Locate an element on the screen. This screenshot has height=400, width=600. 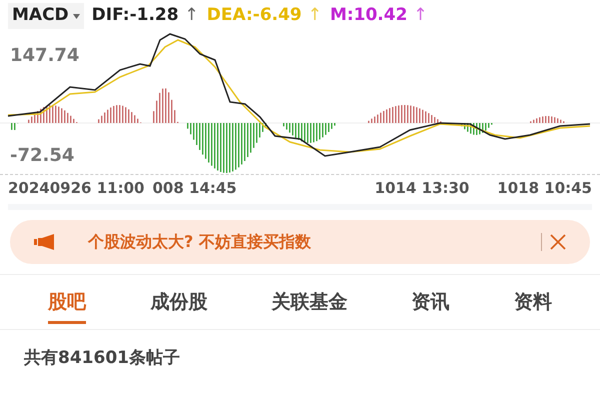
tab: 关联基金 is located at coordinates (309, 302).